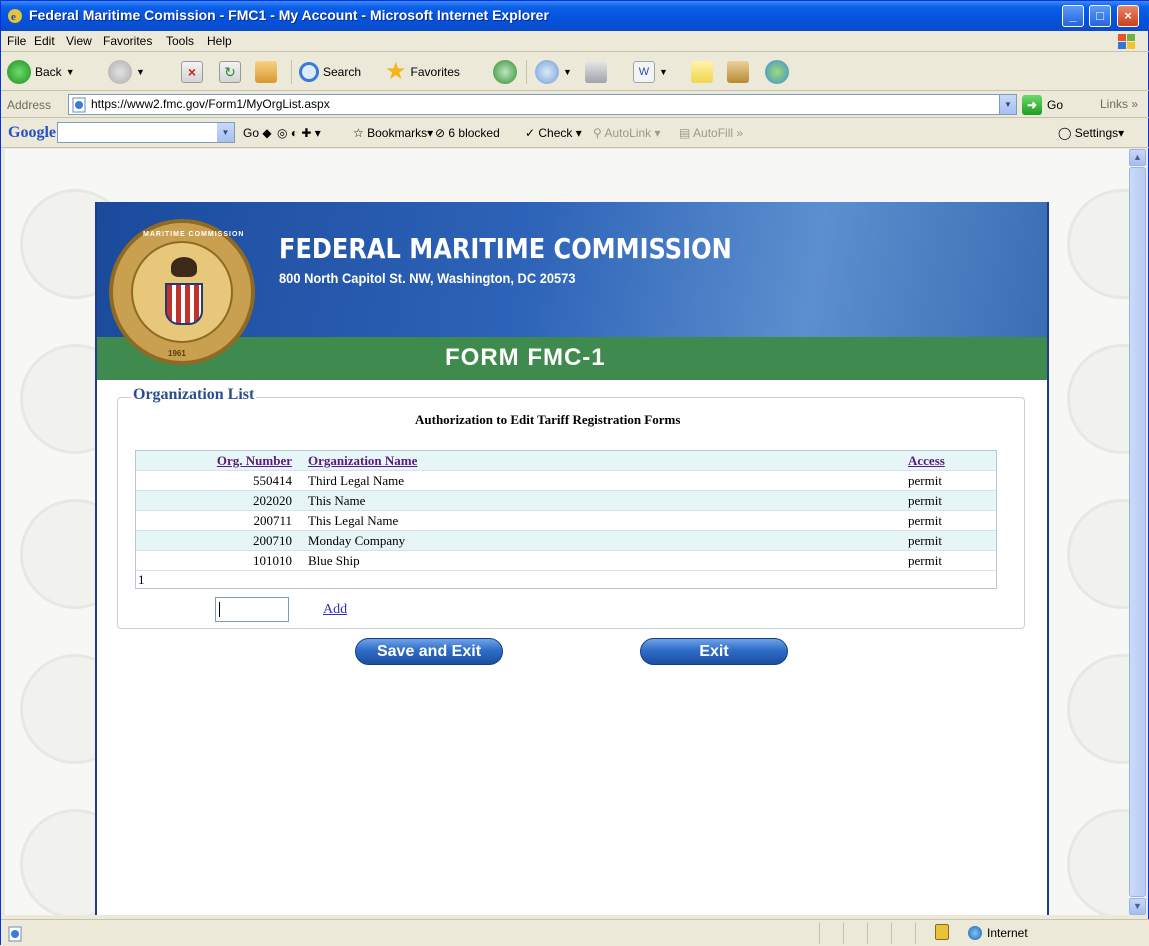  What do you see at coordinates (422, 72) in the screenshot?
I see `favorites-button: ★ Favorites` at bounding box center [422, 72].